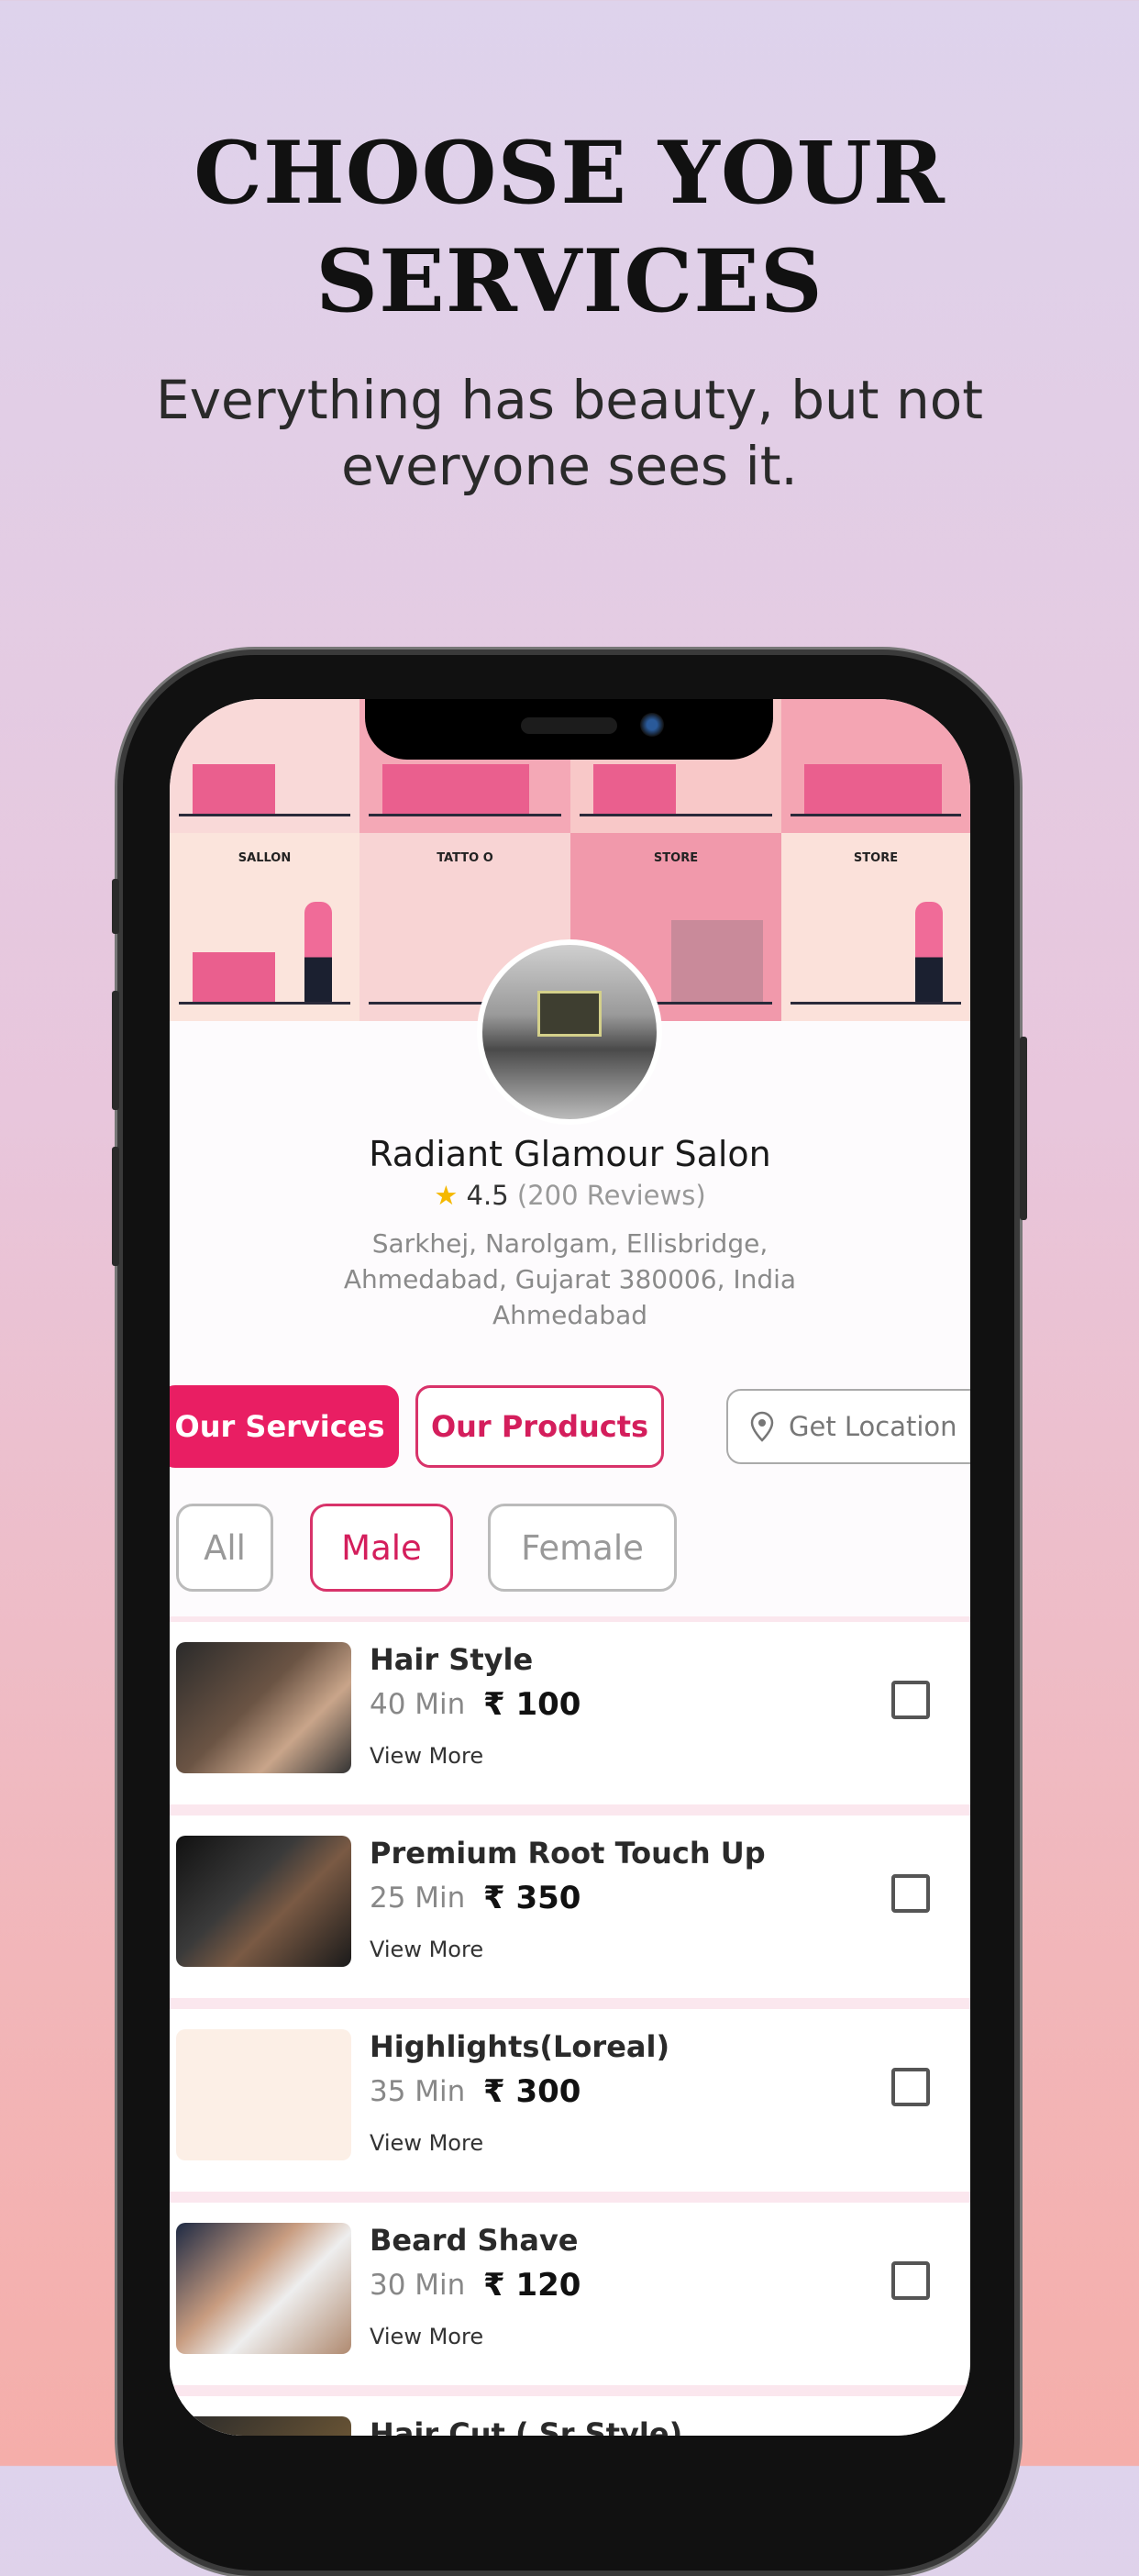 This screenshot has width=1139, height=2576. I want to click on salon-avatar, so click(569, 1032).